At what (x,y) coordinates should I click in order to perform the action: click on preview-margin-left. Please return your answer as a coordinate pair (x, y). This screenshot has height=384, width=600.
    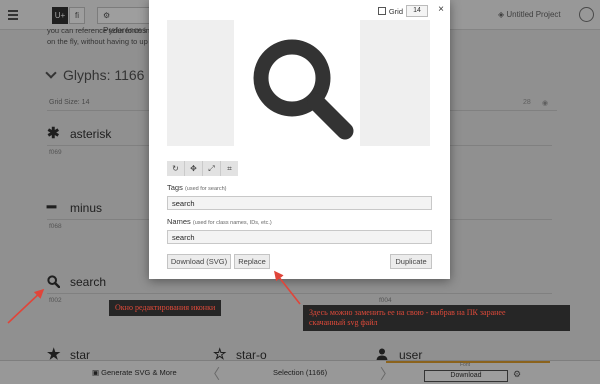
    Looking at the image, I should click on (200, 83).